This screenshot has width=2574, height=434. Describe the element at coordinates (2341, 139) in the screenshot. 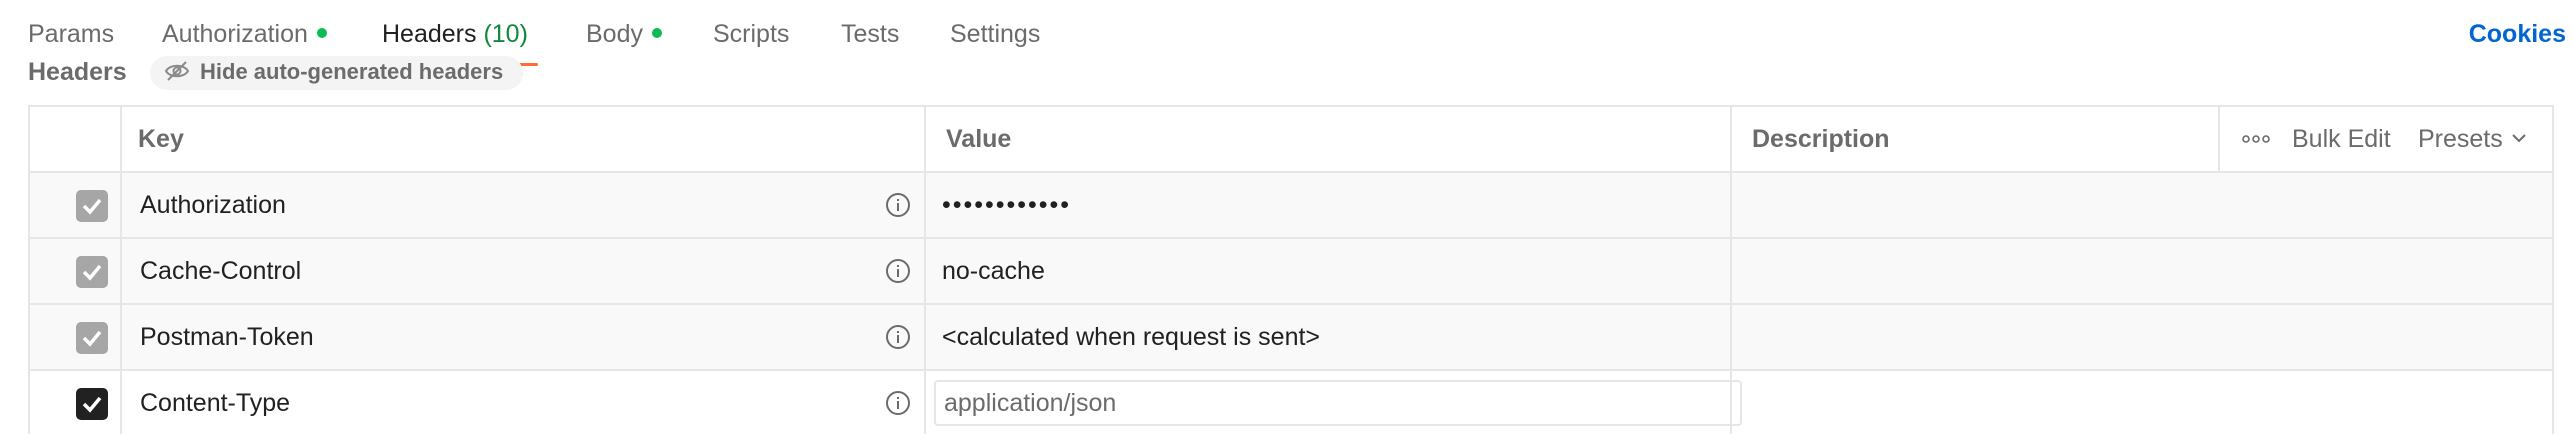

I see `bulk-edit-button: Bulk Edit` at that location.